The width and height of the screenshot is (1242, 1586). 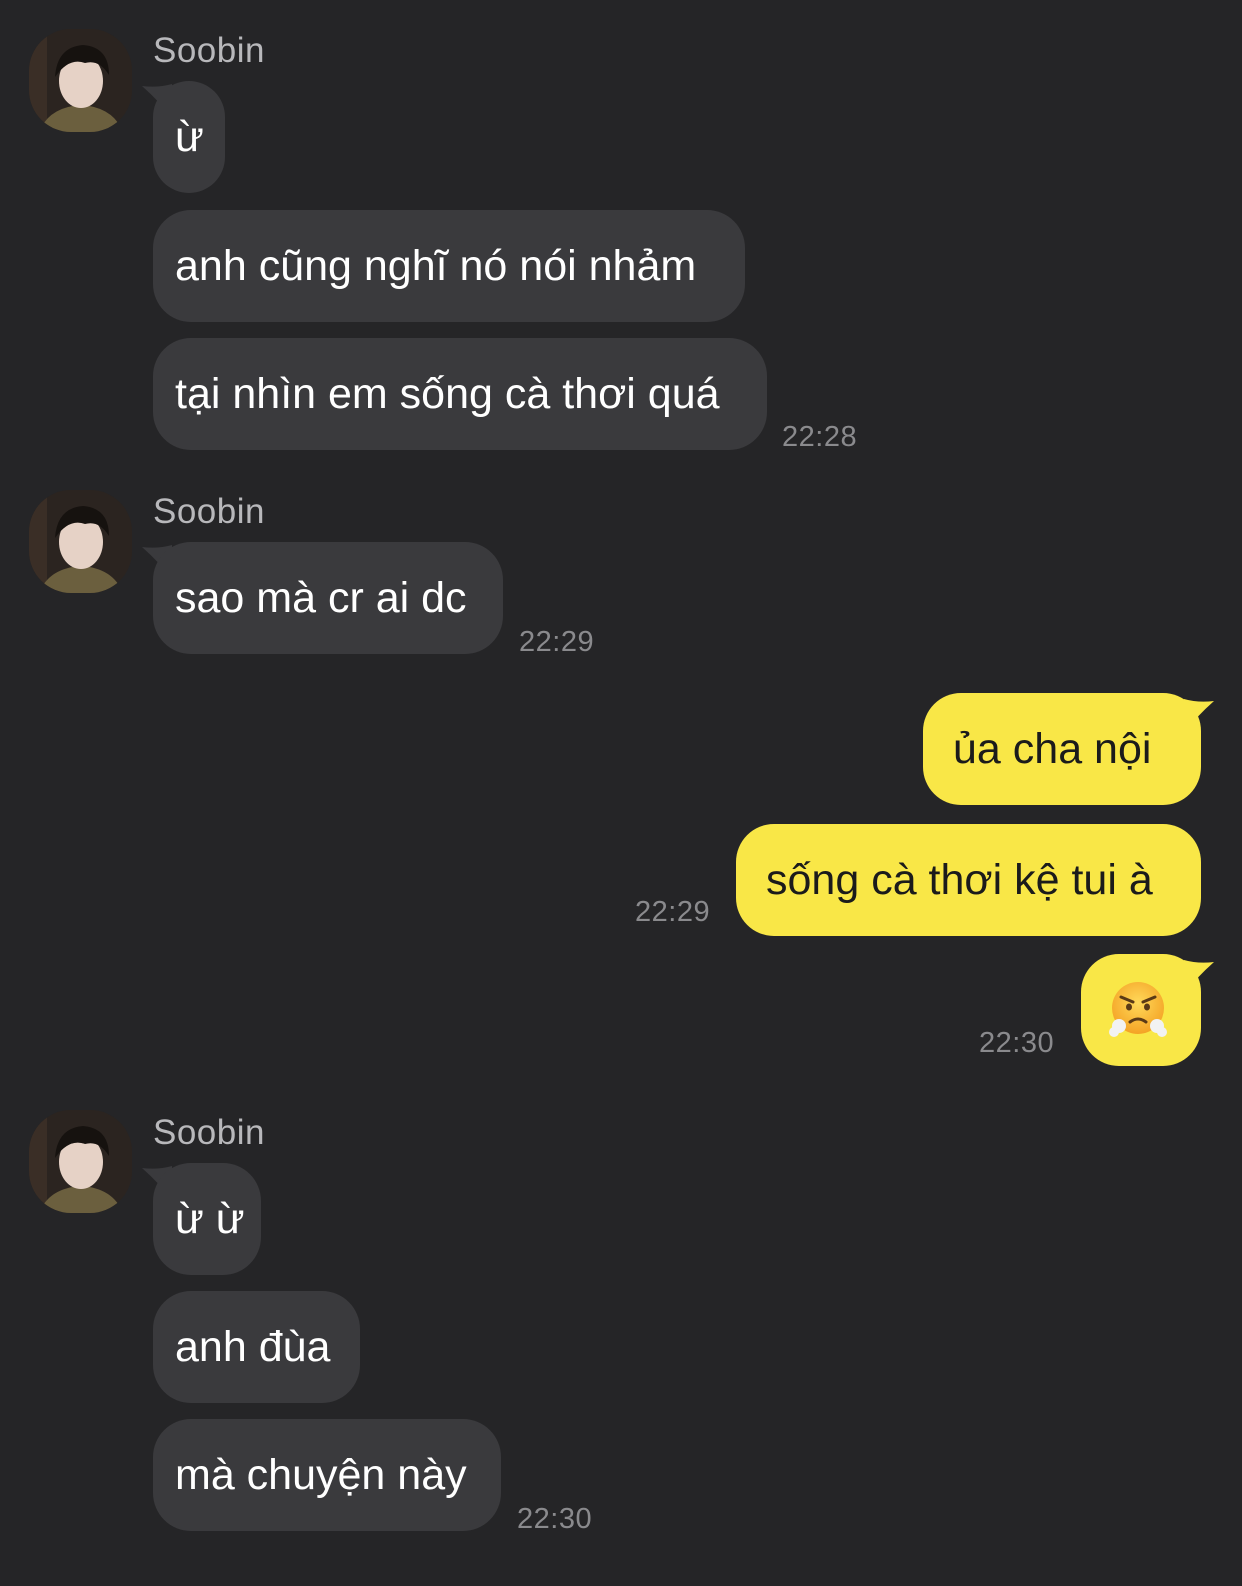 I want to click on message-bubble: sao mà cr ai dc, so click(x=328, y=598).